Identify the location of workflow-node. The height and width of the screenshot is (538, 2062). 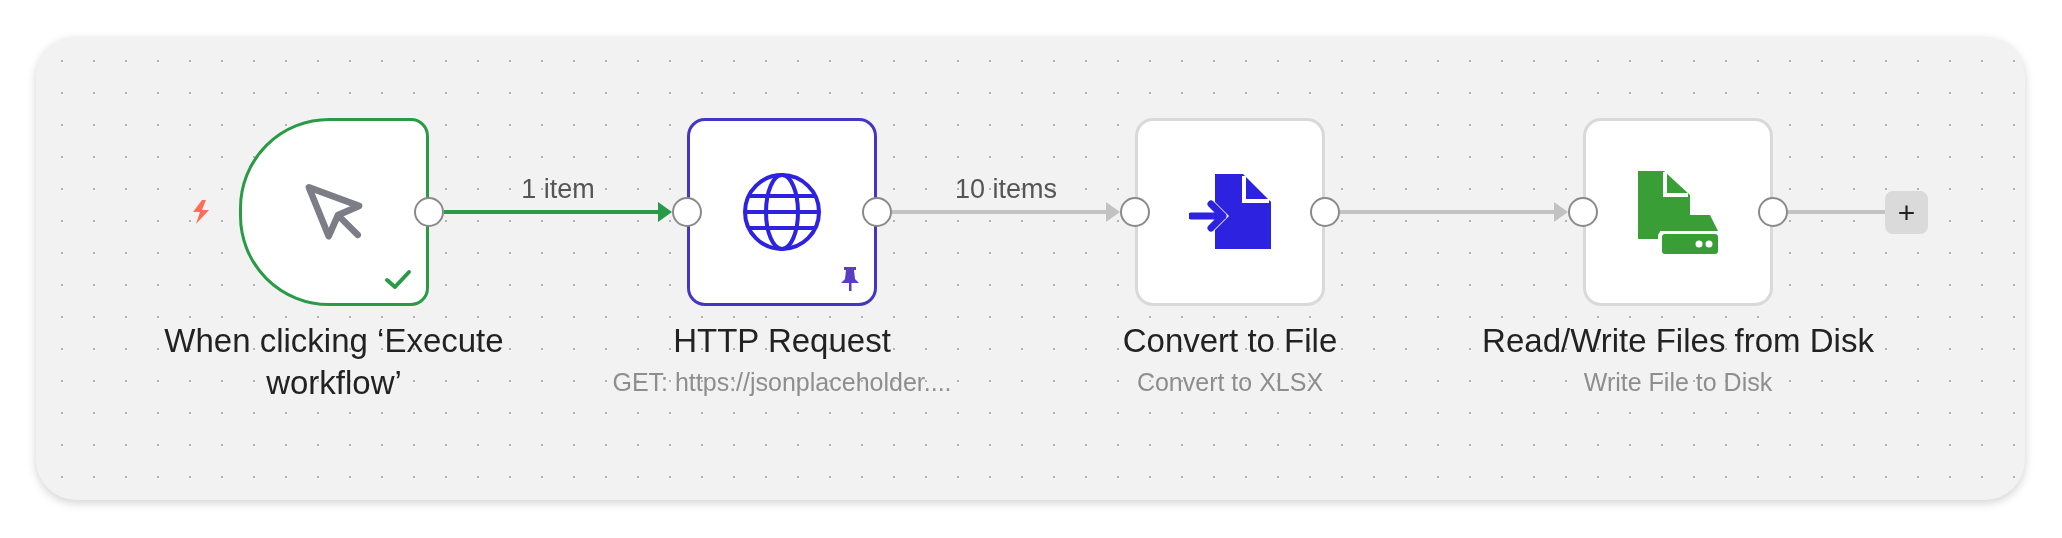
(782, 212).